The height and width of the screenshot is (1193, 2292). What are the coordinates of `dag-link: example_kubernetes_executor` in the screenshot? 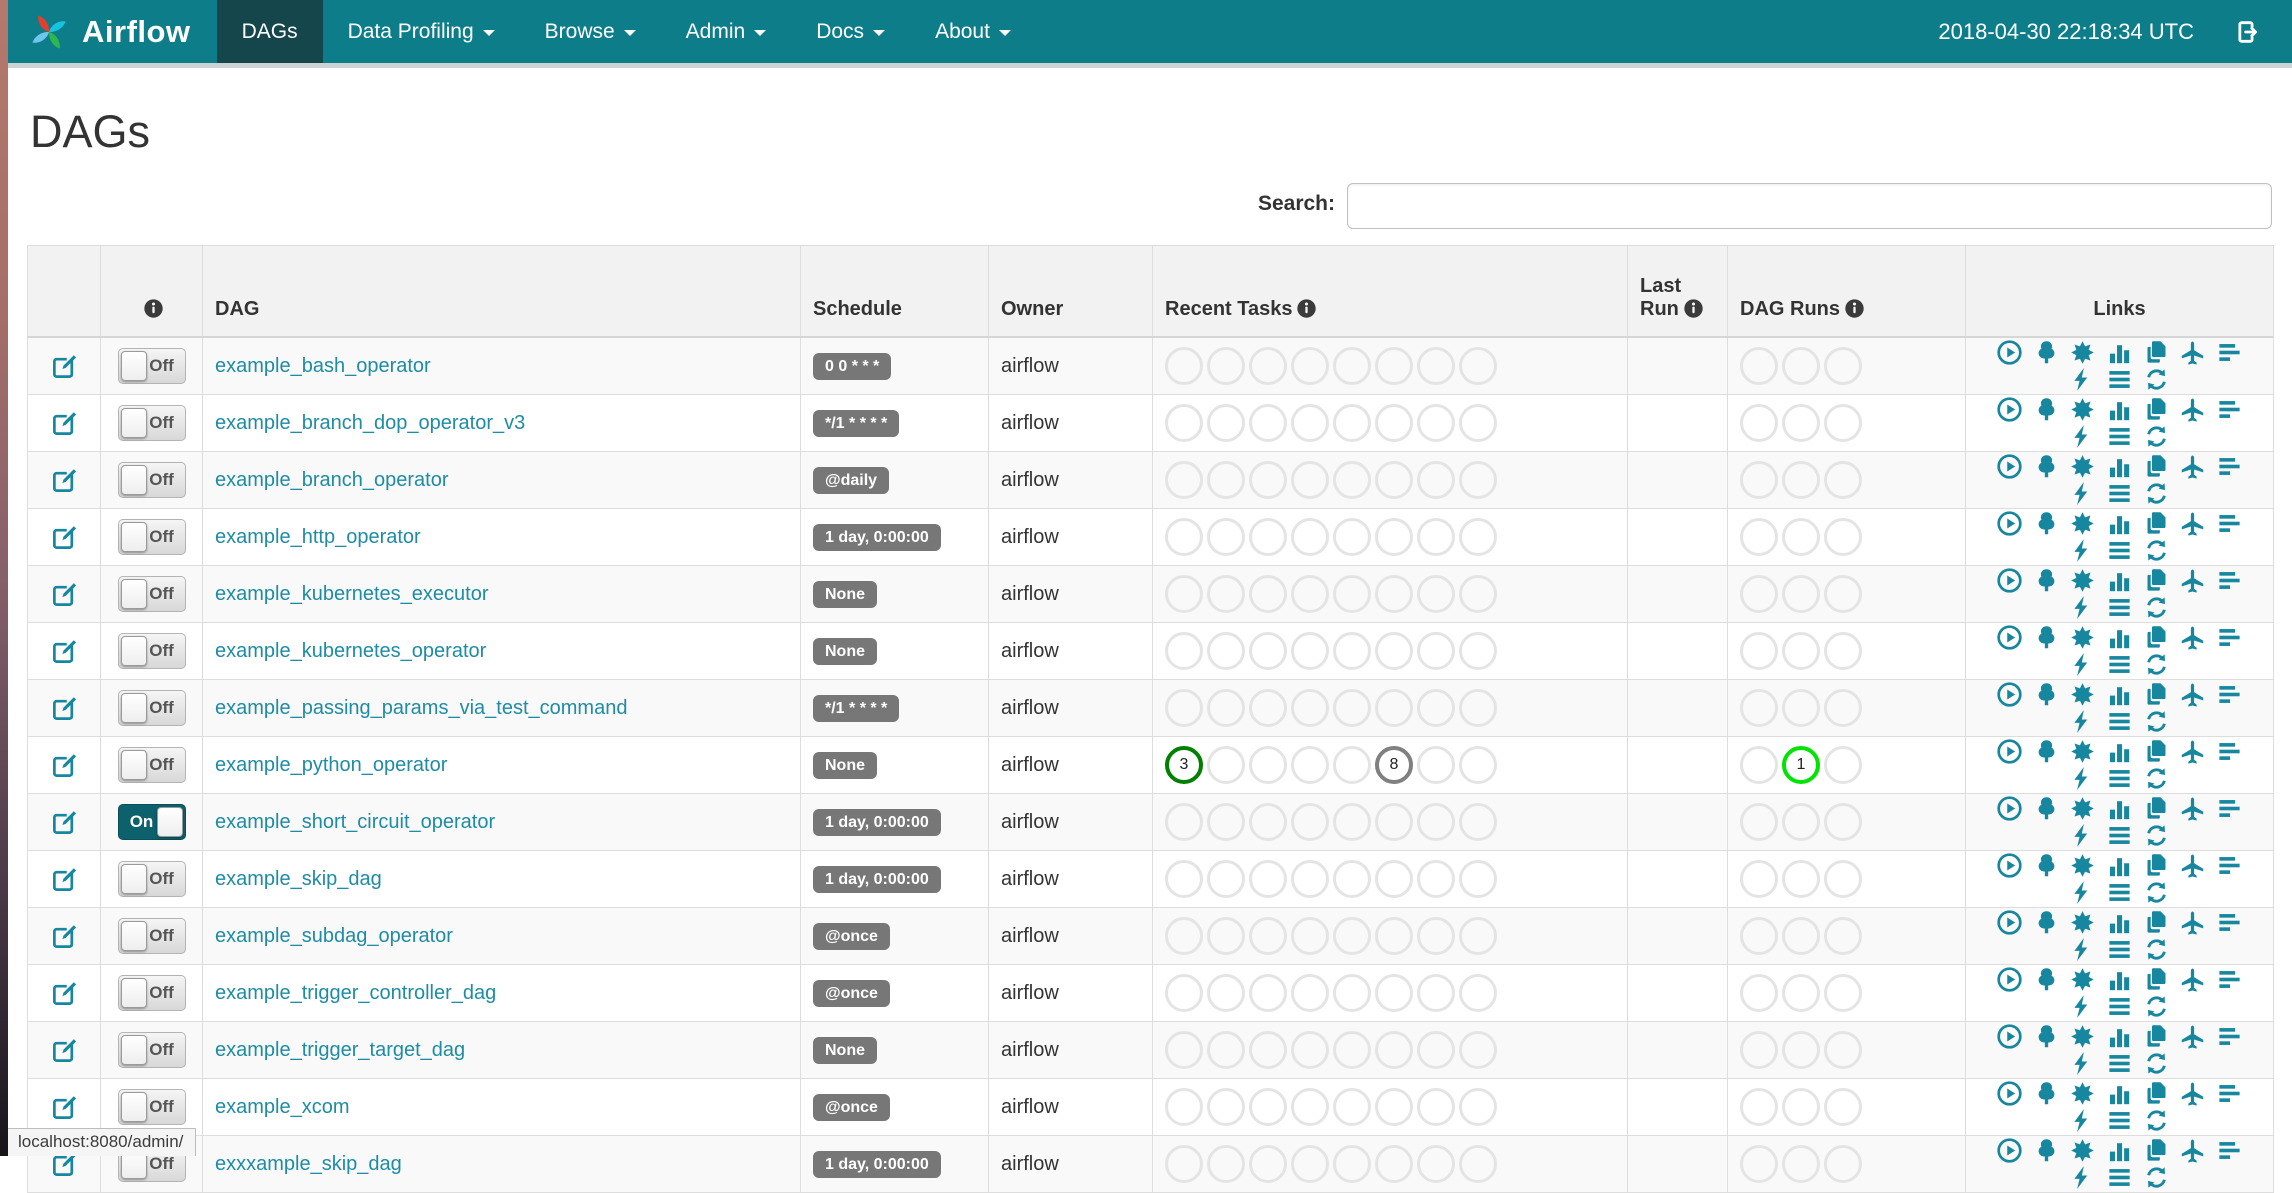 It's located at (352, 594).